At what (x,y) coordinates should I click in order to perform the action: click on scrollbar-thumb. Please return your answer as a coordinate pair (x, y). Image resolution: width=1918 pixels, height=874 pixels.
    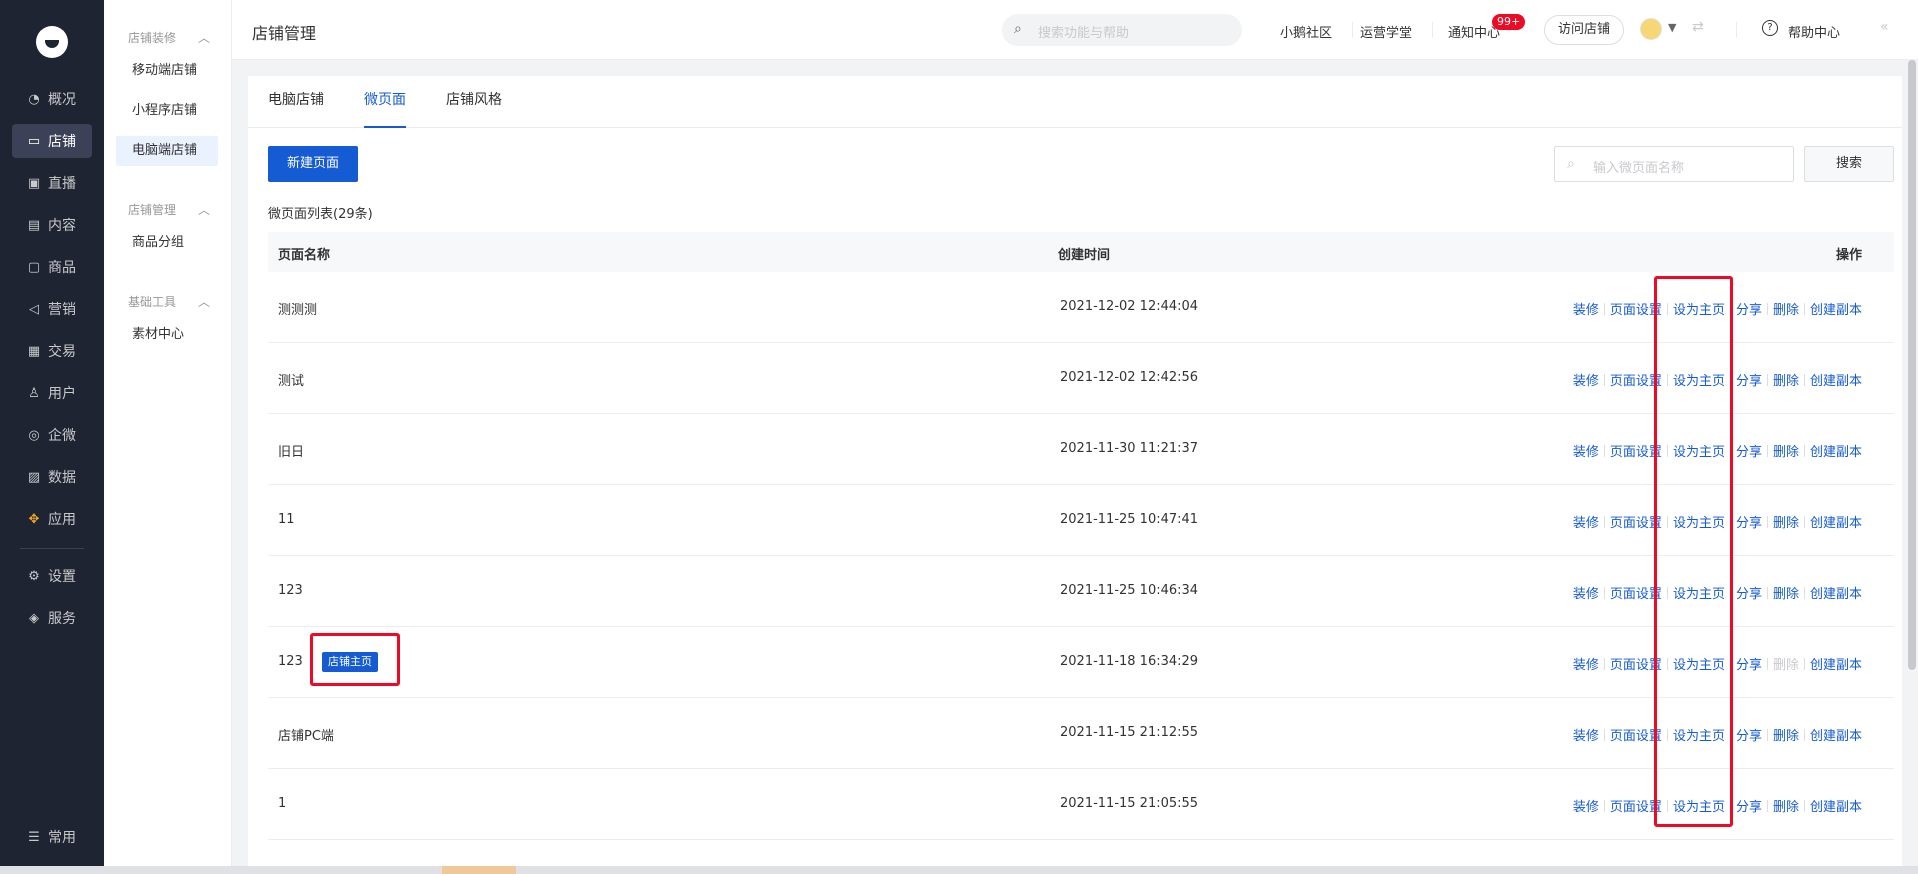
    Looking at the image, I should click on (479, 870).